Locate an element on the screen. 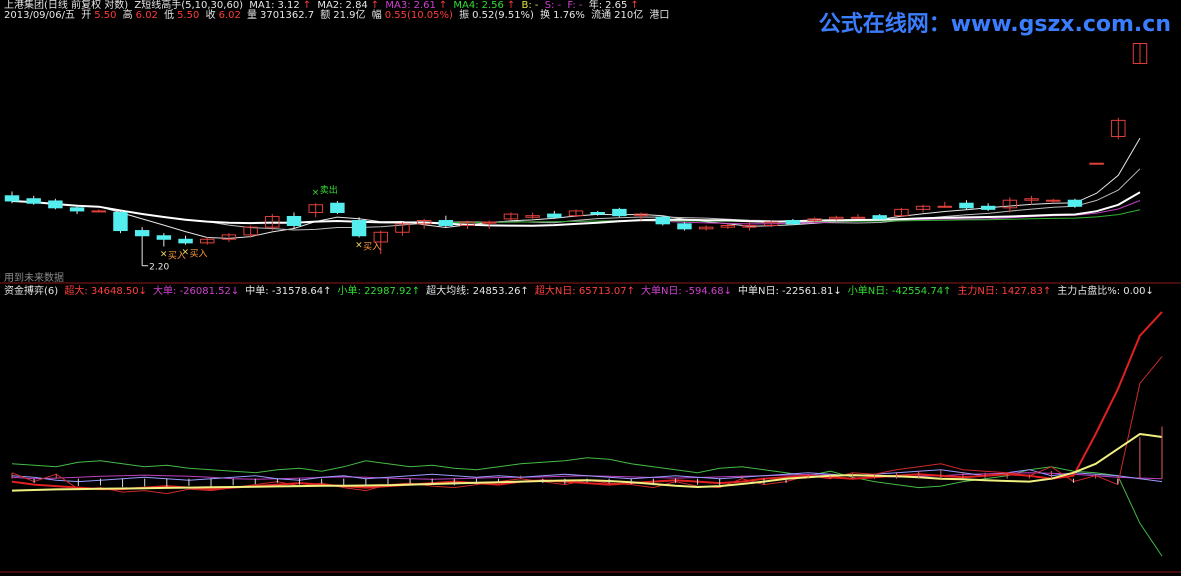 This screenshot has width=1181, height=576. flow-legend-item: 小单N日: -42554.74↑ is located at coordinates (899, 291).